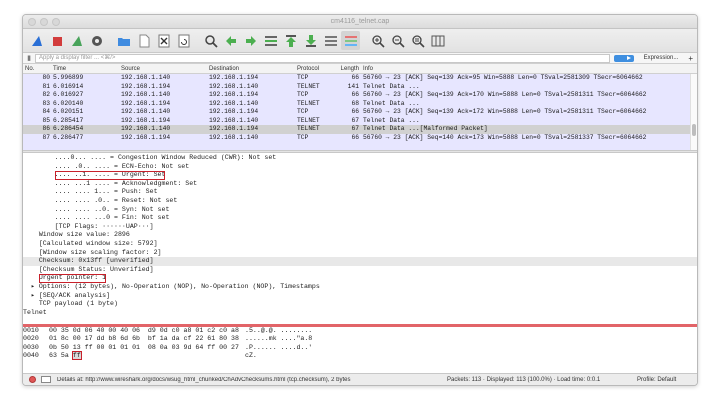 The height and width of the screenshot is (411, 720). I want to click on column-header-no: No., so click(38, 68).